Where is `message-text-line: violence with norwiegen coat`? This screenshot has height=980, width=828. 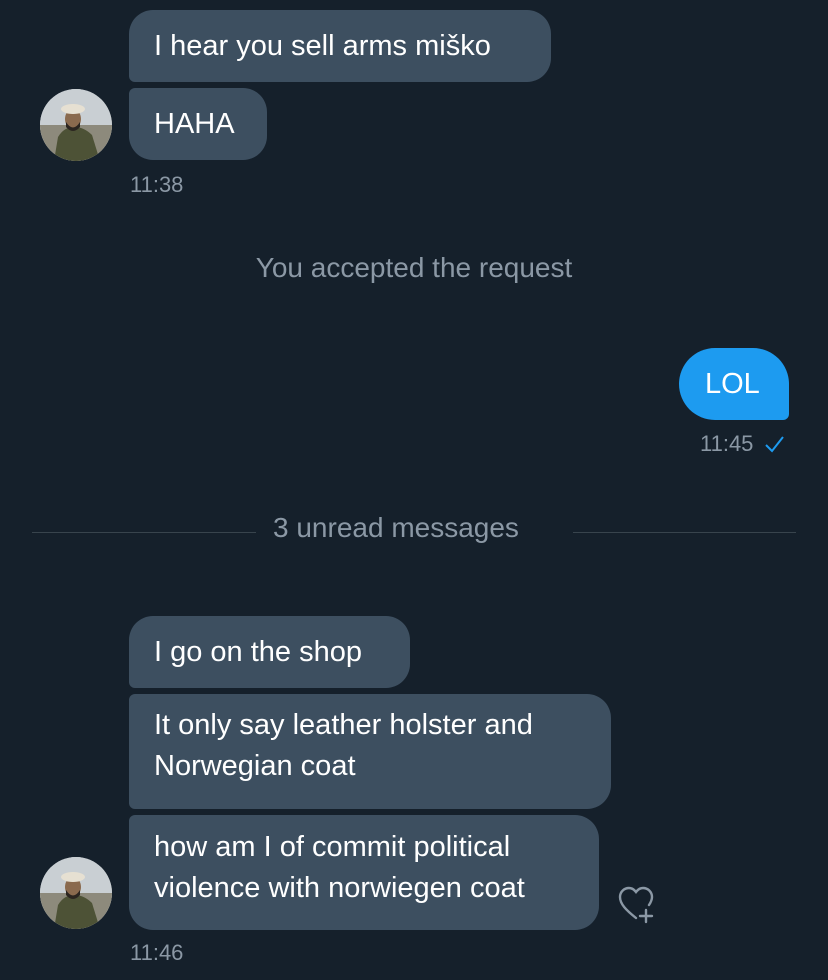 message-text-line: violence with norwiegen coat is located at coordinates (339, 888).